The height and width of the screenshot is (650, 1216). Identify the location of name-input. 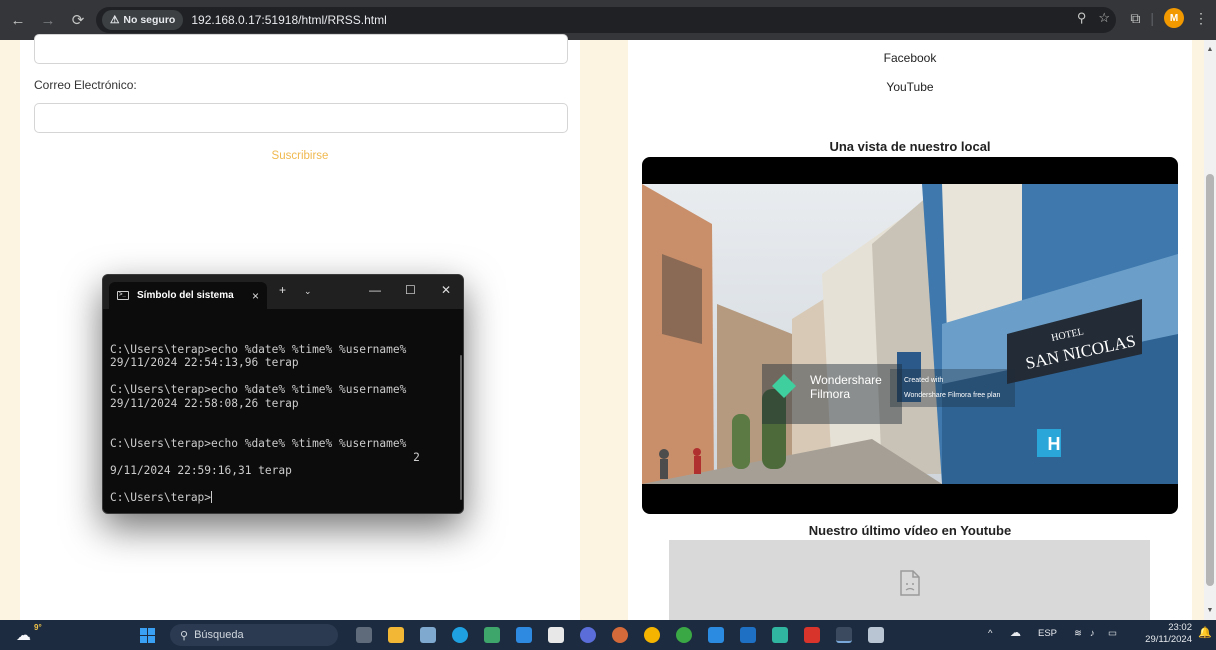
(301, 49).